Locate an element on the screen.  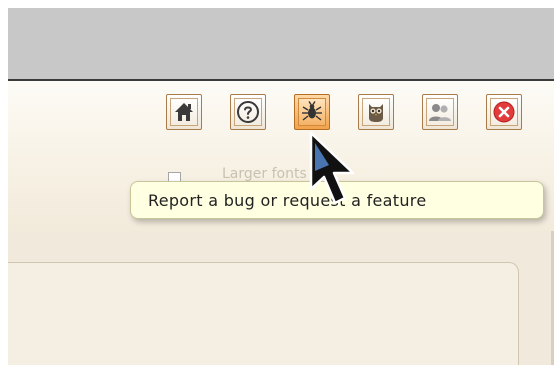
owl-icon is located at coordinates (376, 113).